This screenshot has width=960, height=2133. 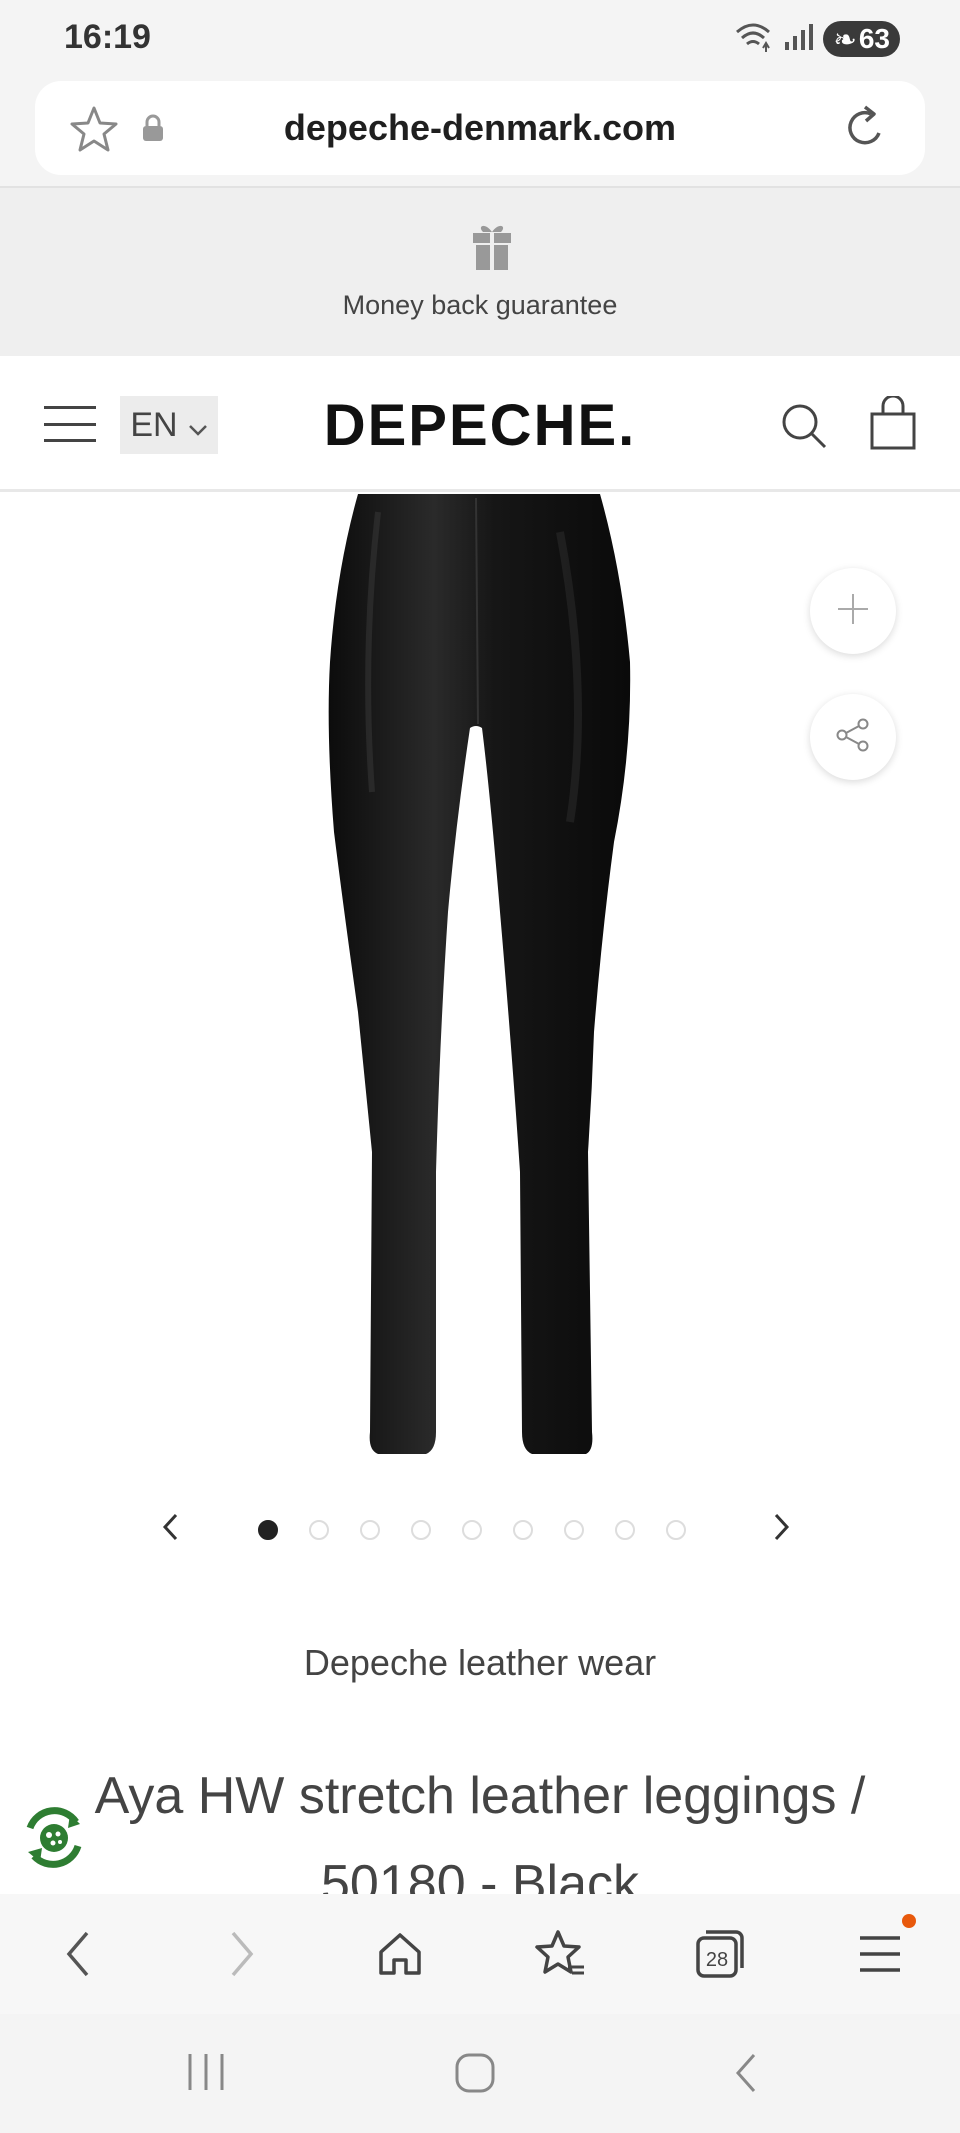 I want to click on status-bar: 16:19 ❧ 63, so click(x=480, y=40).